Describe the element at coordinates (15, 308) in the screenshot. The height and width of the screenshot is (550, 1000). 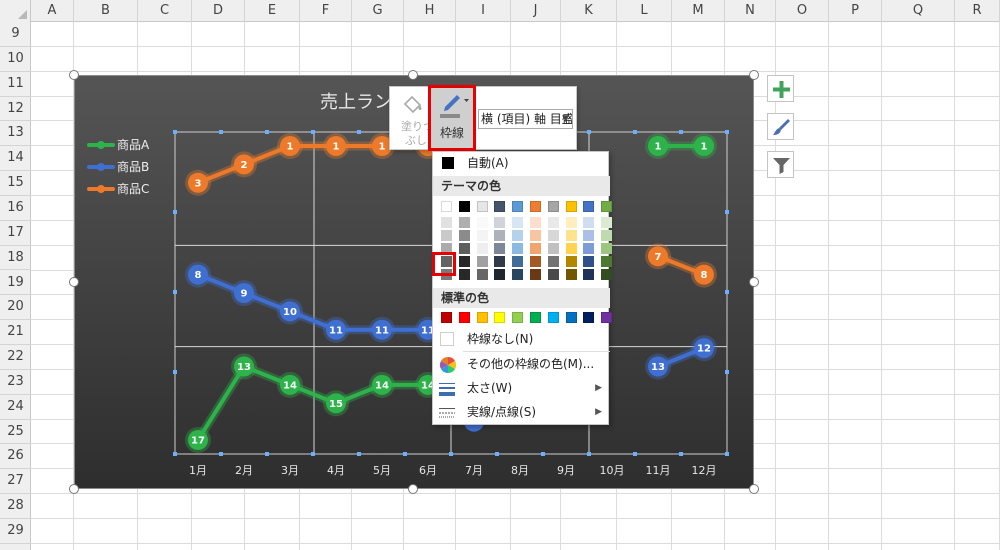
I see `row-header-20: 20` at that location.